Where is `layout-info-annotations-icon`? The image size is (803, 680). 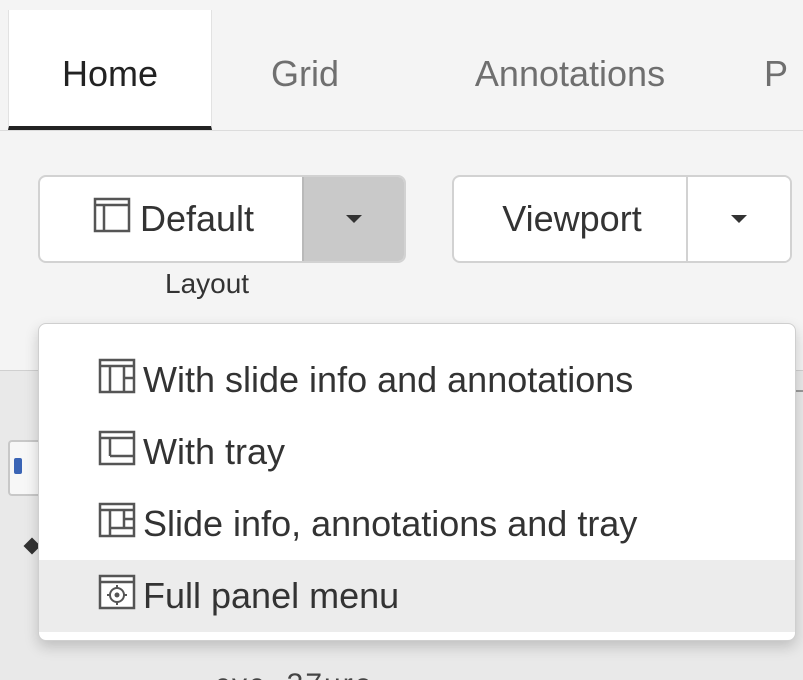
layout-info-annotations-icon is located at coordinates (117, 380).